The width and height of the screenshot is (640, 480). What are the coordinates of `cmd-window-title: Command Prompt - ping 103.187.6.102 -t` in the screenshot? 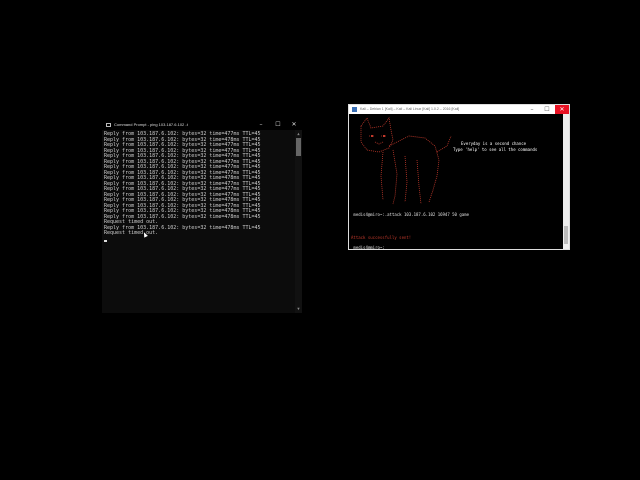 It's located at (151, 124).